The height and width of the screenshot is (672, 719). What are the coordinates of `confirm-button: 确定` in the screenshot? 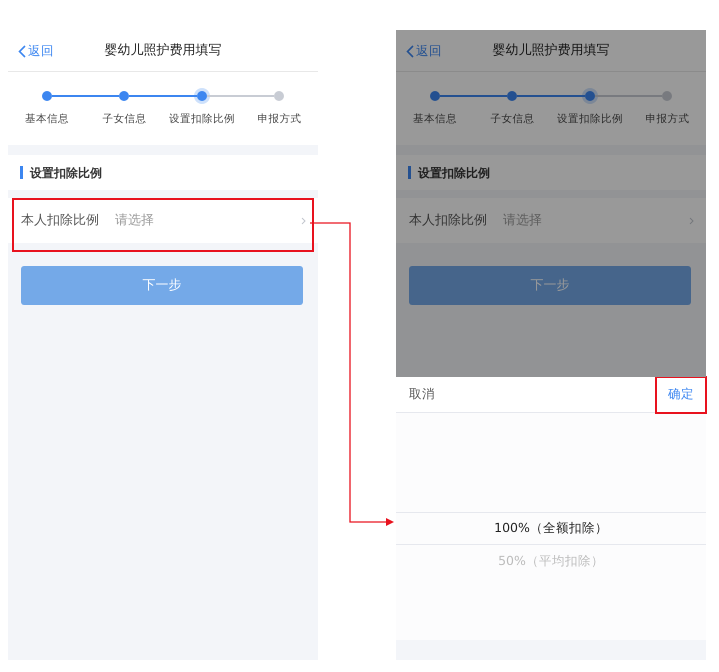 It's located at (681, 394).